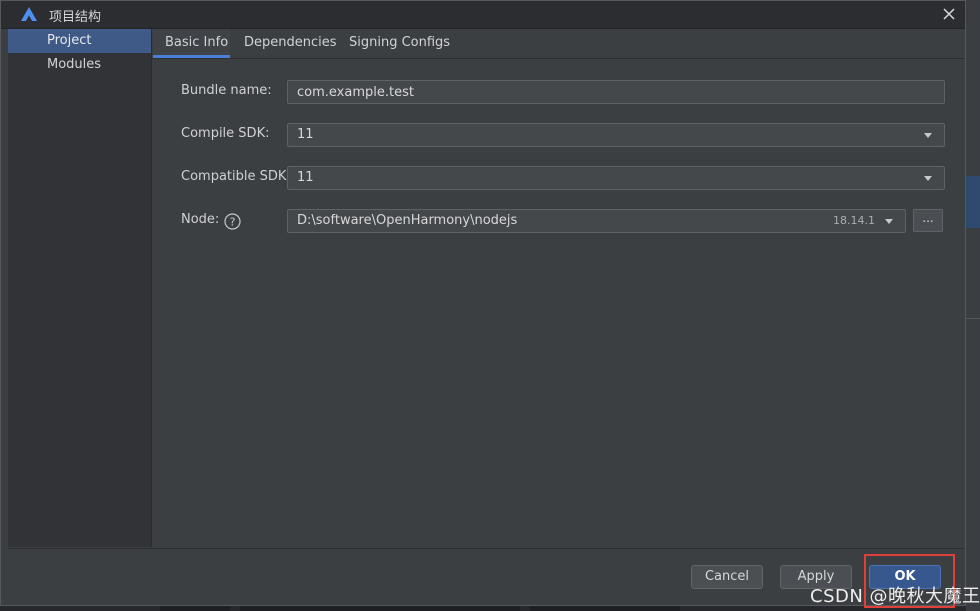 Image resolution: width=980 pixels, height=611 pixels. What do you see at coordinates (616, 92) in the screenshot?
I see `bundle-name-input` at bounding box center [616, 92].